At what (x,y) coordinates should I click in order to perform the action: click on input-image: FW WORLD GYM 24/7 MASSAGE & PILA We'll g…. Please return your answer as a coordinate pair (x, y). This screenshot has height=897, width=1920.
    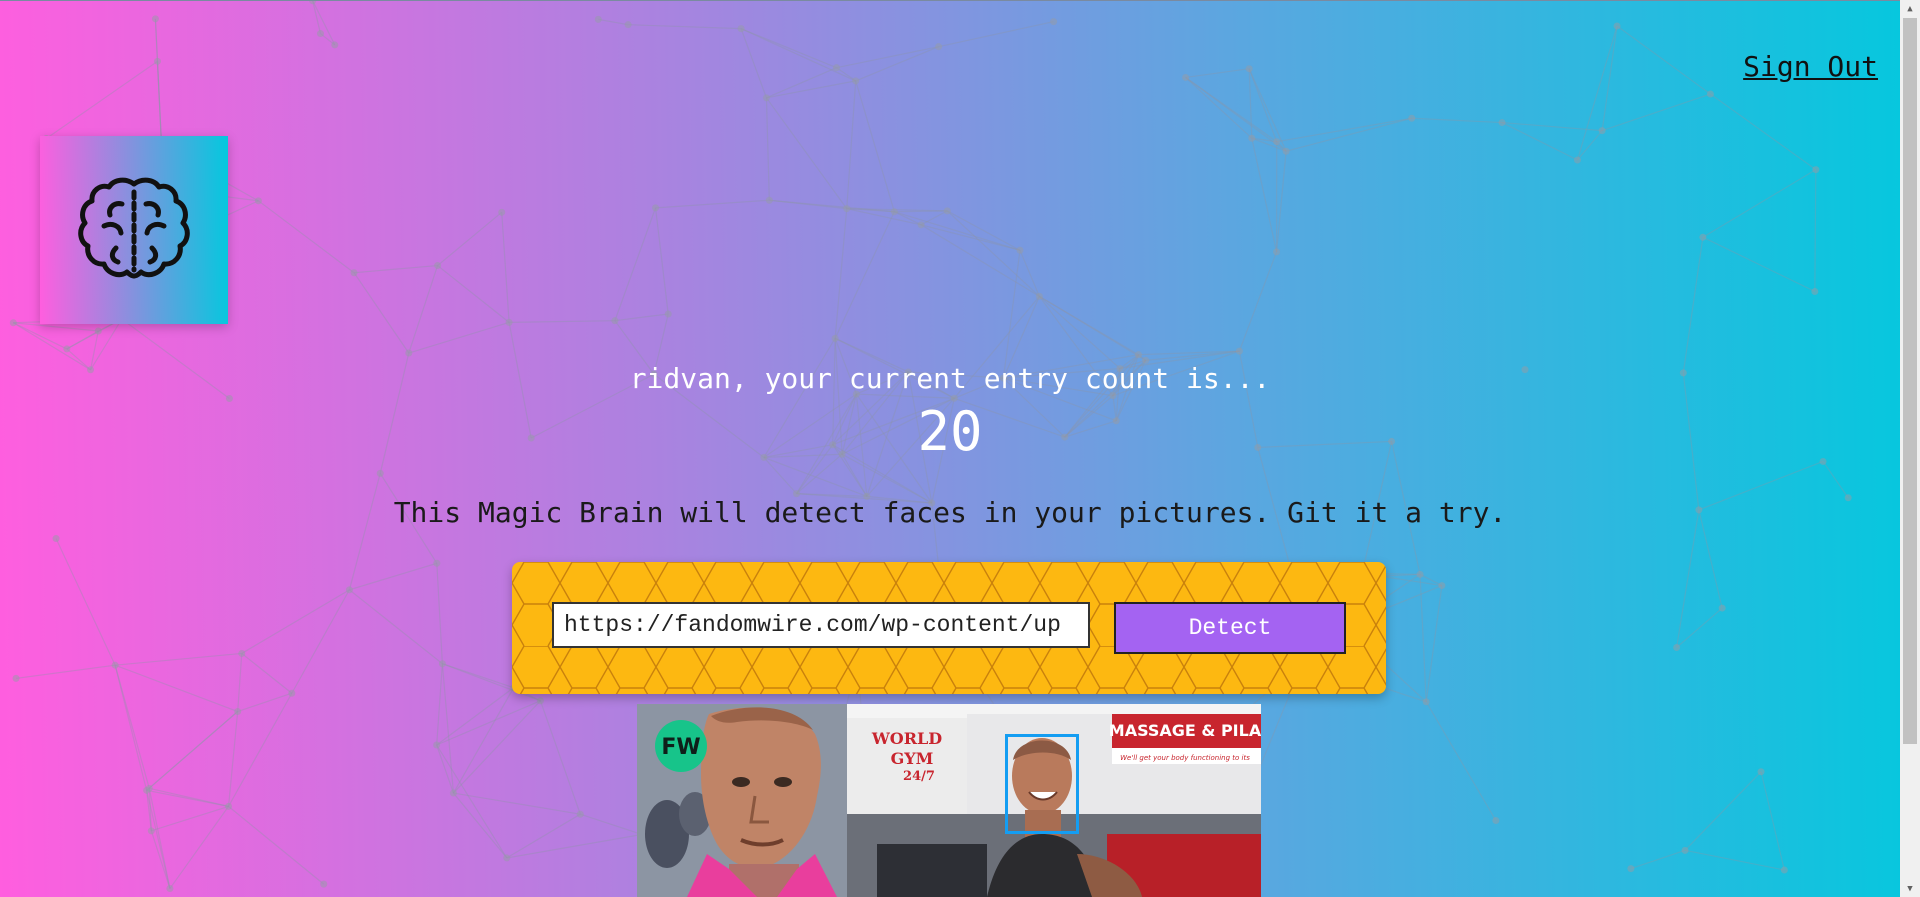
    Looking at the image, I should click on (949, 800).